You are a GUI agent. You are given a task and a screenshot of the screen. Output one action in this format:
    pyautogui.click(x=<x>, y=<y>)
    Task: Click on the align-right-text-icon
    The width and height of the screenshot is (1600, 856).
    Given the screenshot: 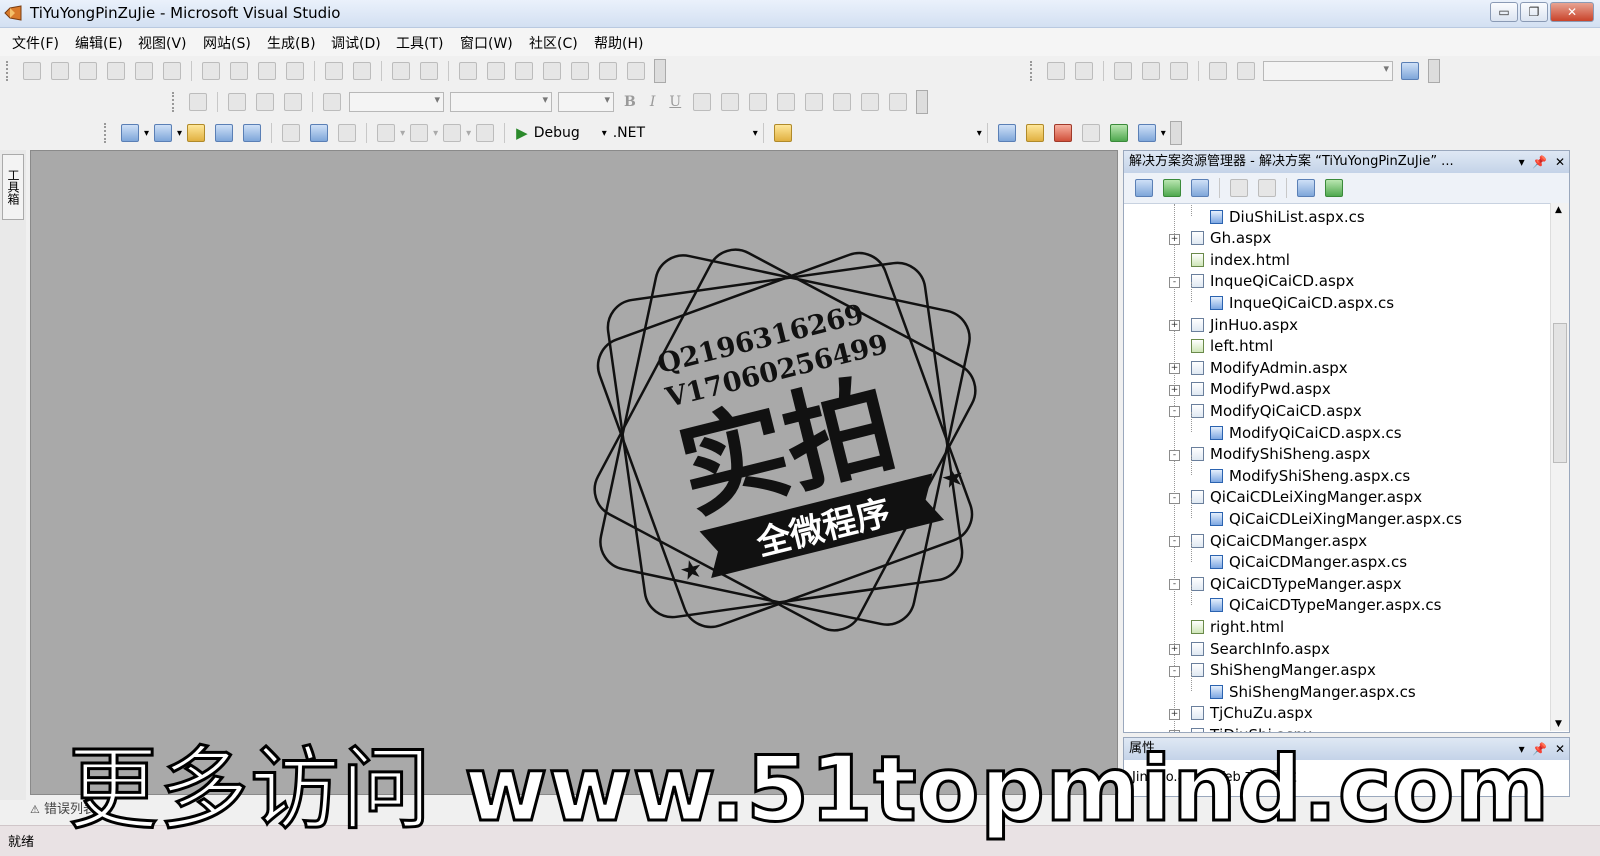 What is the action you would take?
    pyautogui.click(x=758, y=102)
    